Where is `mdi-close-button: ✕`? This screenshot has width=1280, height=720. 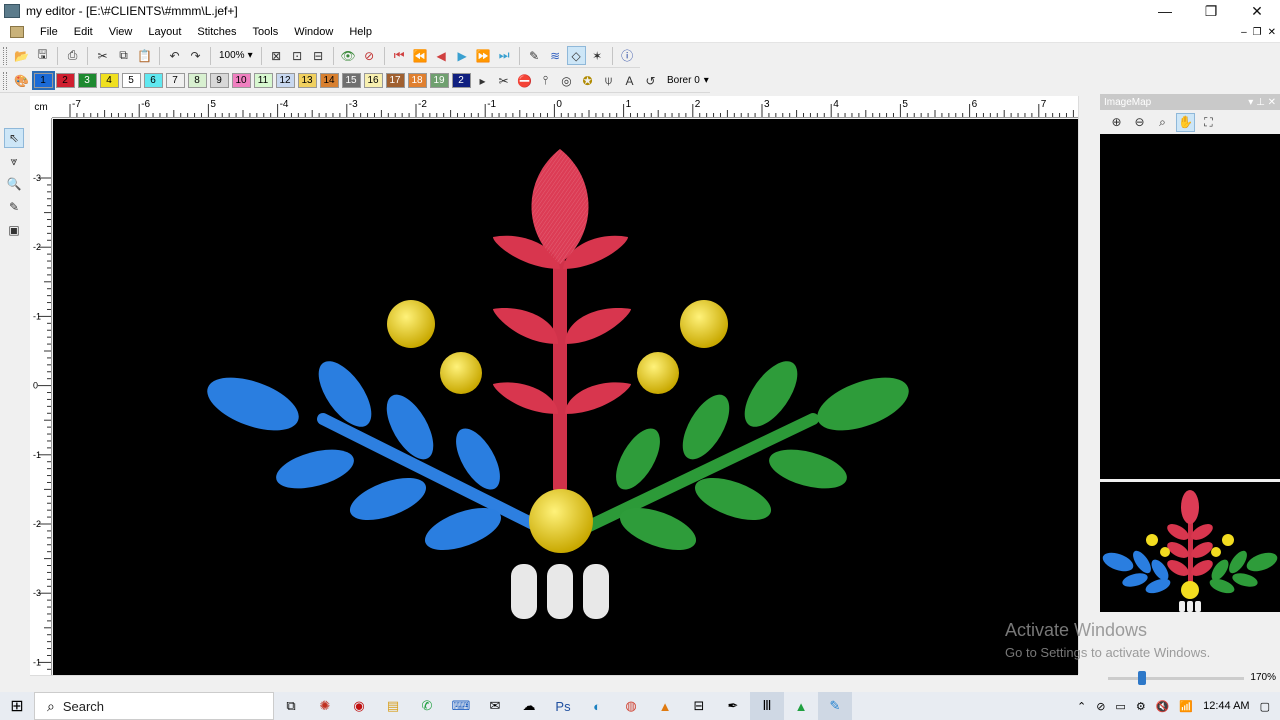 mdi-close-button: ✕ is located at coordinates (1272, 32).